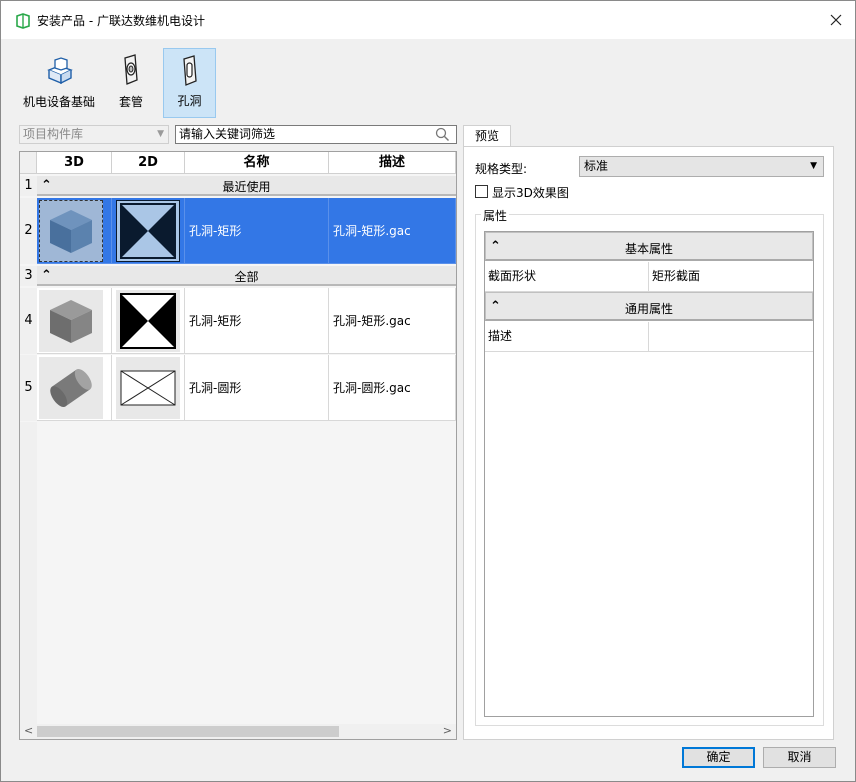 Image resolution: width=856 pixels, height=782 pixels. What do you see at coordinates (487, 136) in the screenshot?
I see `tab-preview: 预览` at bounding box center [487, 136].